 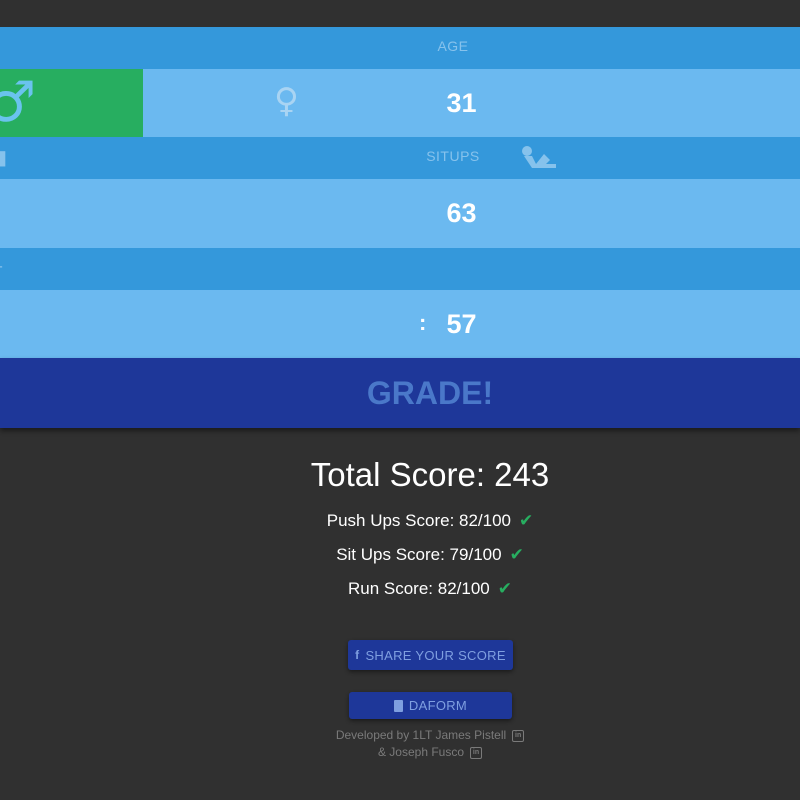 What do you see at coordinates (400, 48) in the screenshot?
I see `age-header: AGE` at bounding box center [400, 48].